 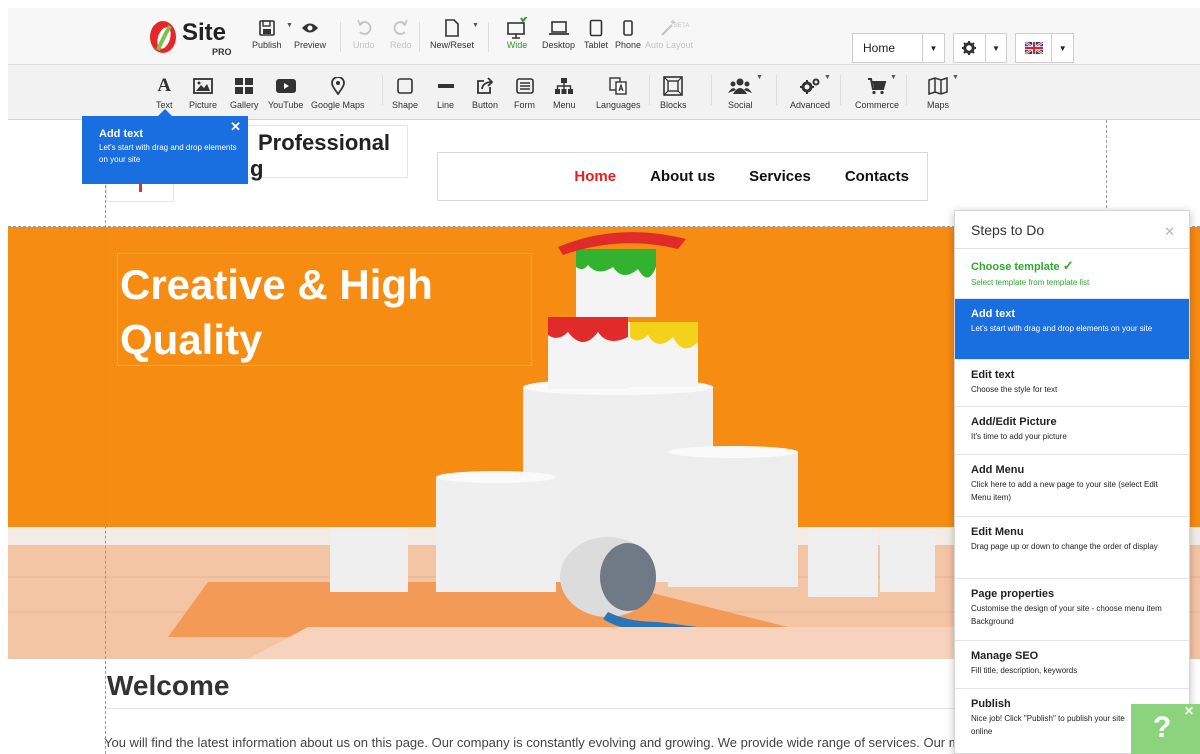 What do you see at coordinates (1189, 711) in the screenshot?
I see `help-close-icon: ✕` at bounding box center [1189, 711].